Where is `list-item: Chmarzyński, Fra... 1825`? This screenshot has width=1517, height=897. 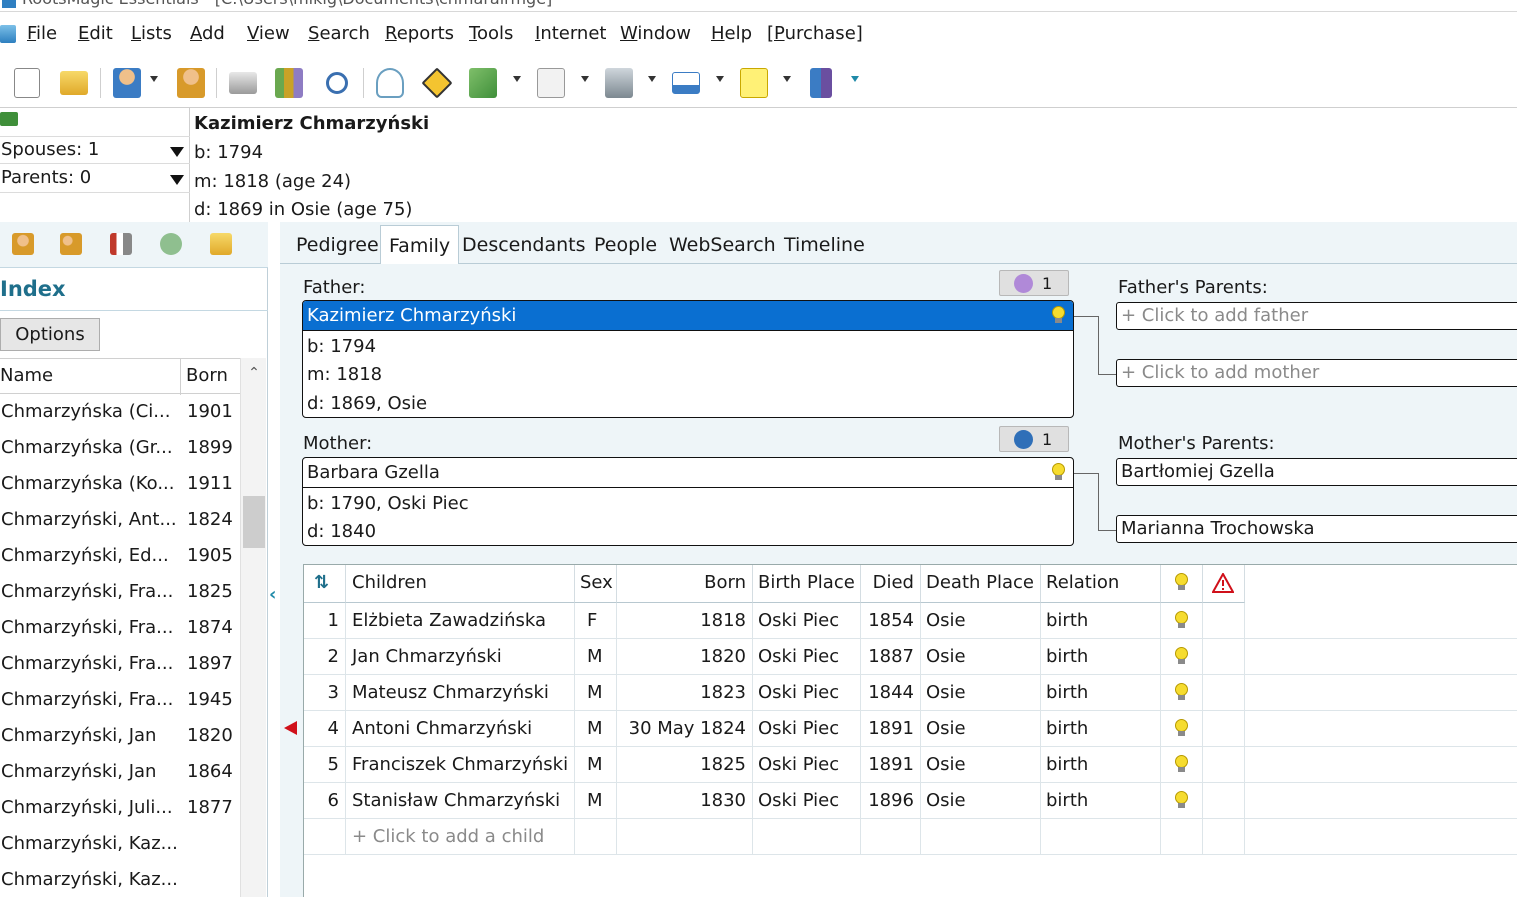 list-item: Chmarzyński, Fra... 1825 is located at coordinates (120, 592).